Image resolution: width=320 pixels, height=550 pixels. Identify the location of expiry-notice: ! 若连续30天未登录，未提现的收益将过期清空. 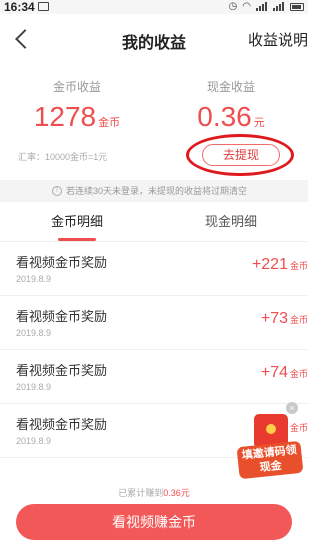
(154, 191).